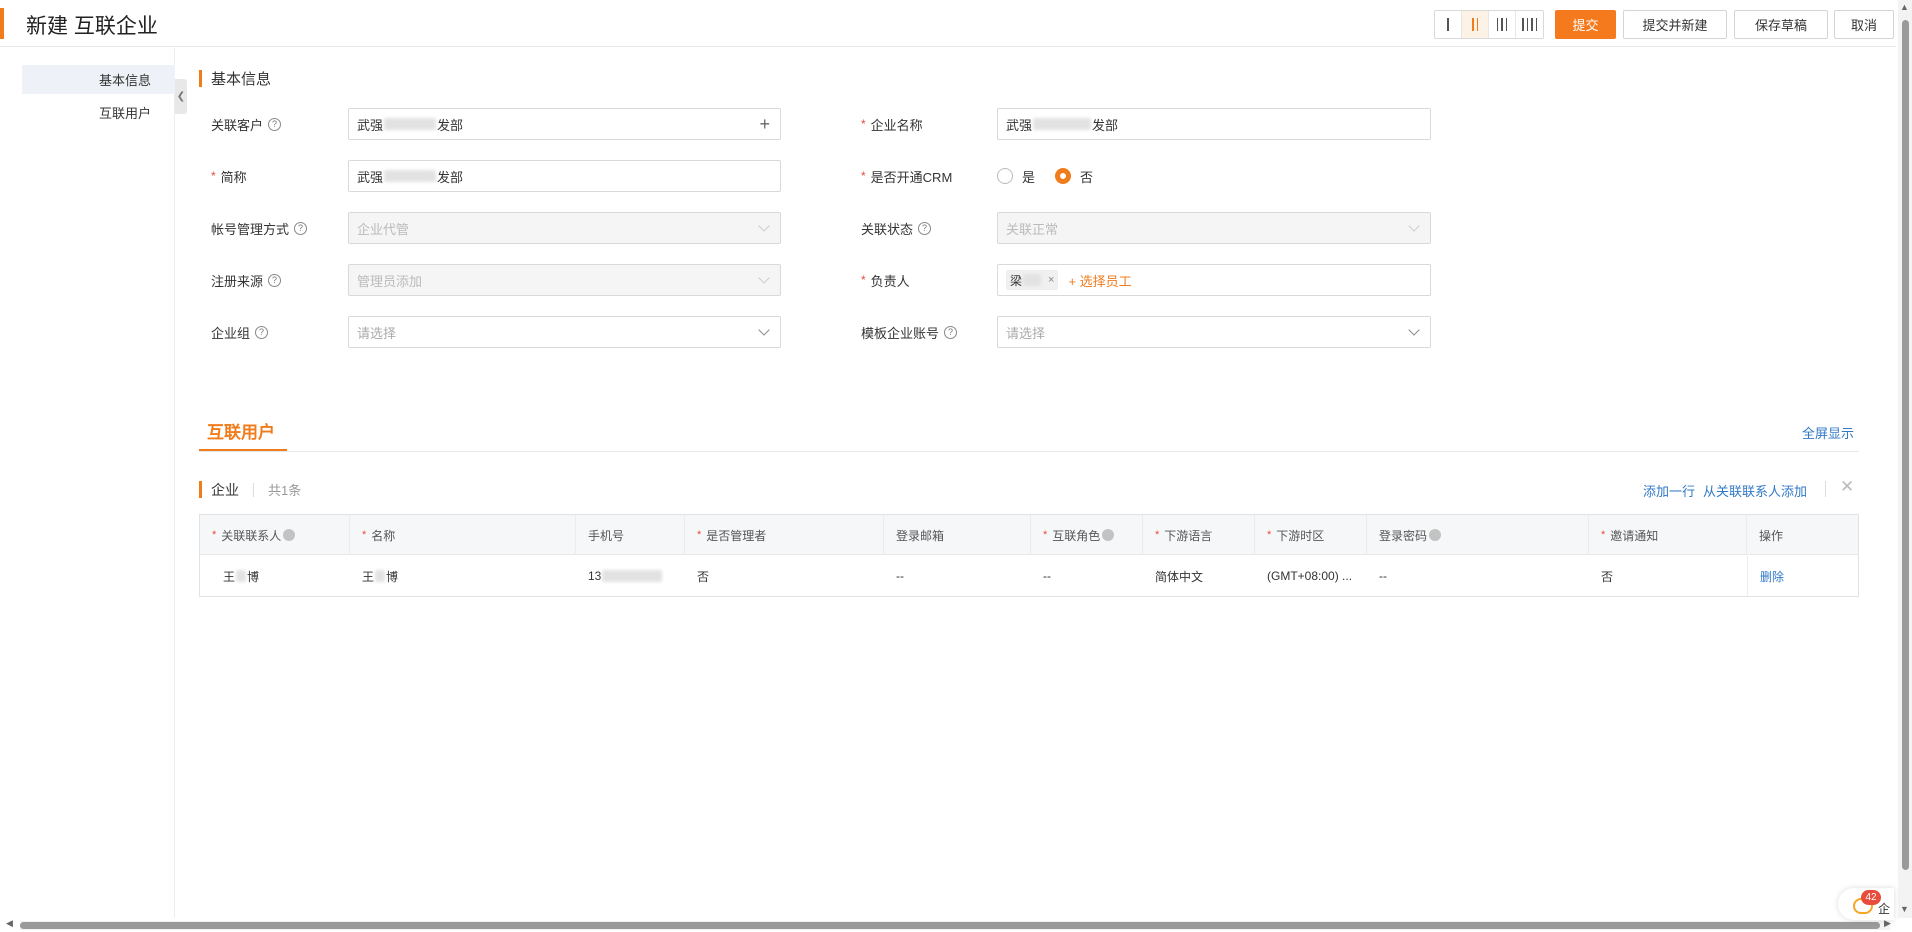  What do you see at coordinates (225, 489) in the screenshot?
I see `table-title: 企业` at bounding box center [225, 489].